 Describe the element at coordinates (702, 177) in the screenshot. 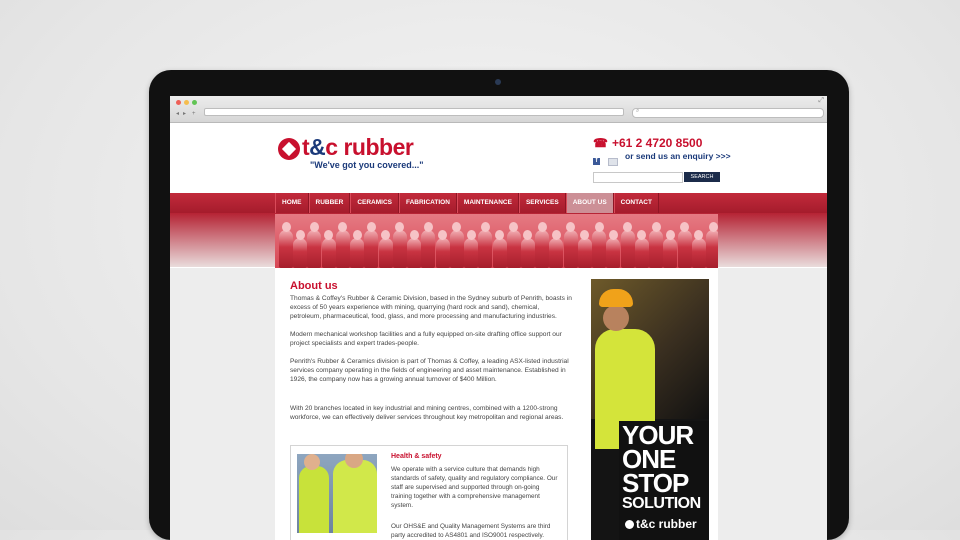

I see `search-button: SEARCH` at that location.